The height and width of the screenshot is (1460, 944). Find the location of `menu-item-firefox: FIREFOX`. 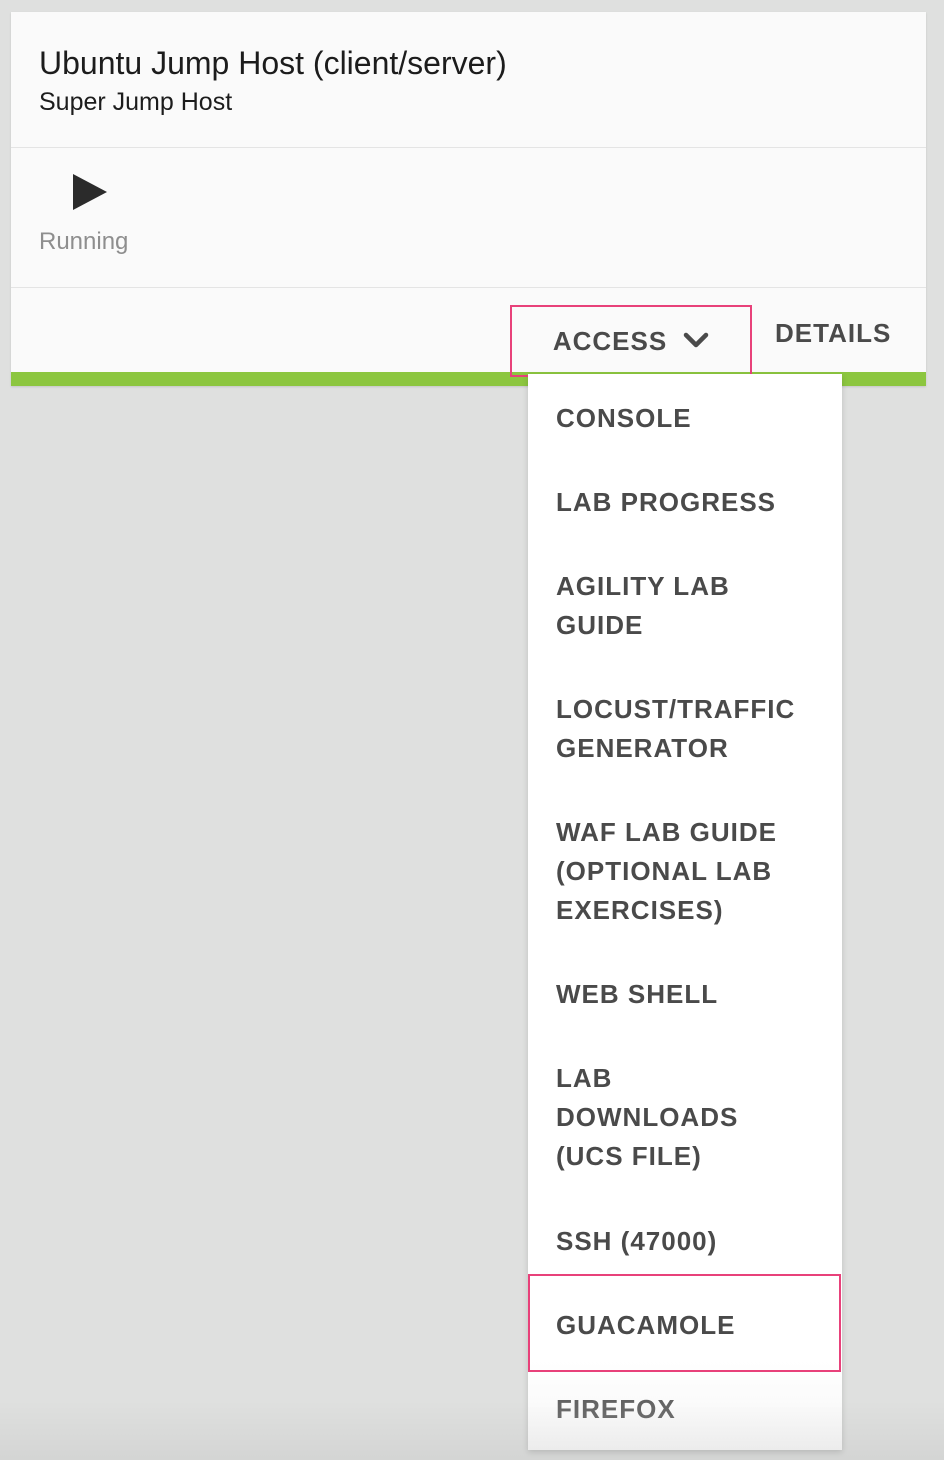

menu-item-firefox: FIREFOX is located at coordinates (696, 1409).